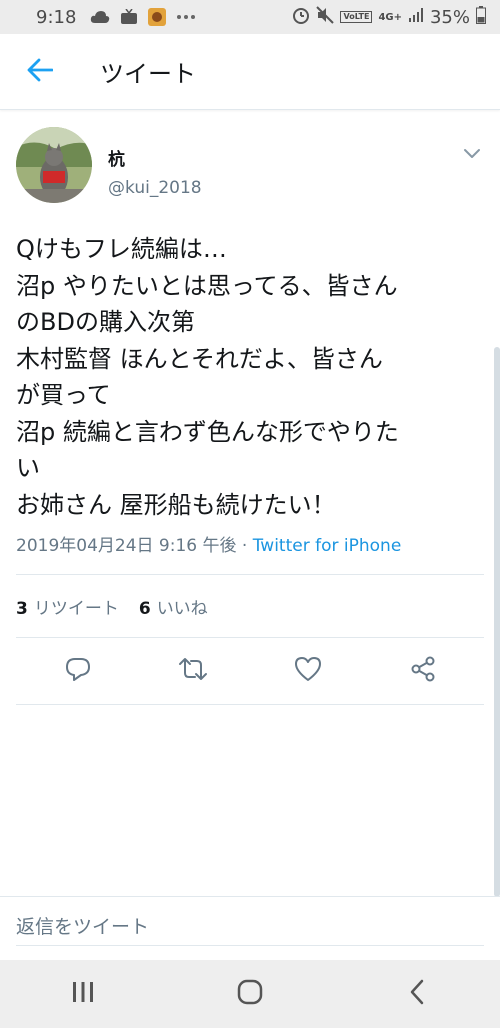  I want to click on status-right: VoLTE 4G+ 35%, so click(389, 17).